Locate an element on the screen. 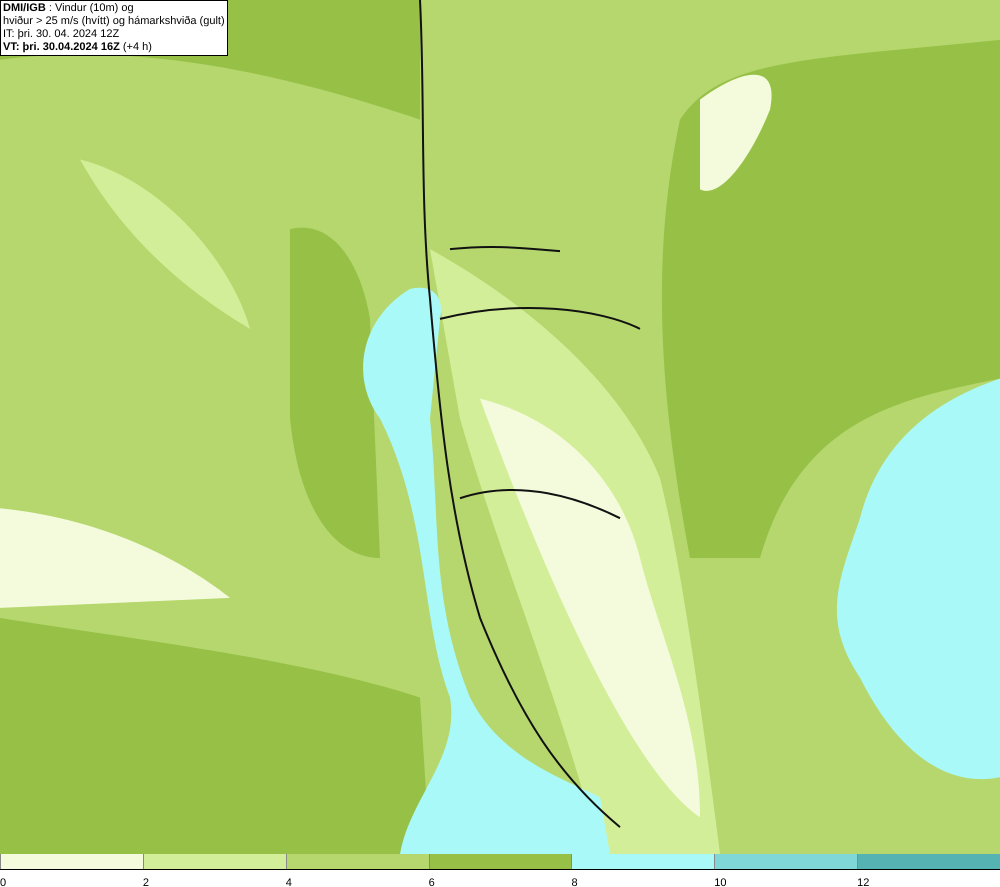 The width and height of the screenshot is (1000, 887). legend-label: 12 is located at coordinates (863, 882).